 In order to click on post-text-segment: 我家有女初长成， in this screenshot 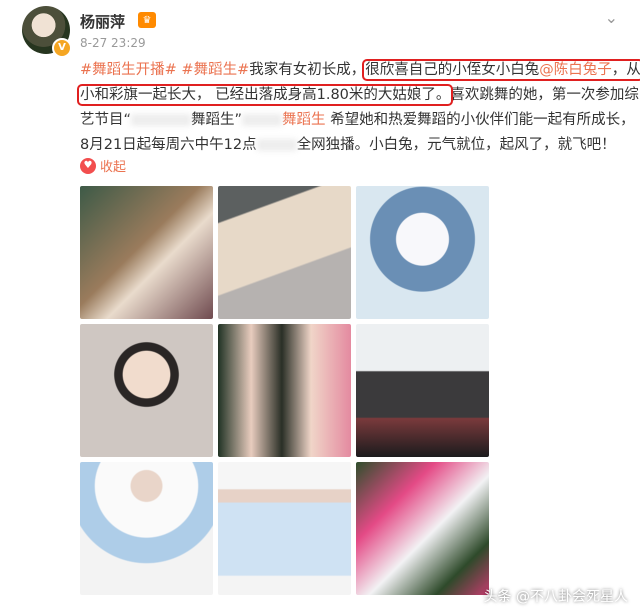, I will do `click(307, 70)`.